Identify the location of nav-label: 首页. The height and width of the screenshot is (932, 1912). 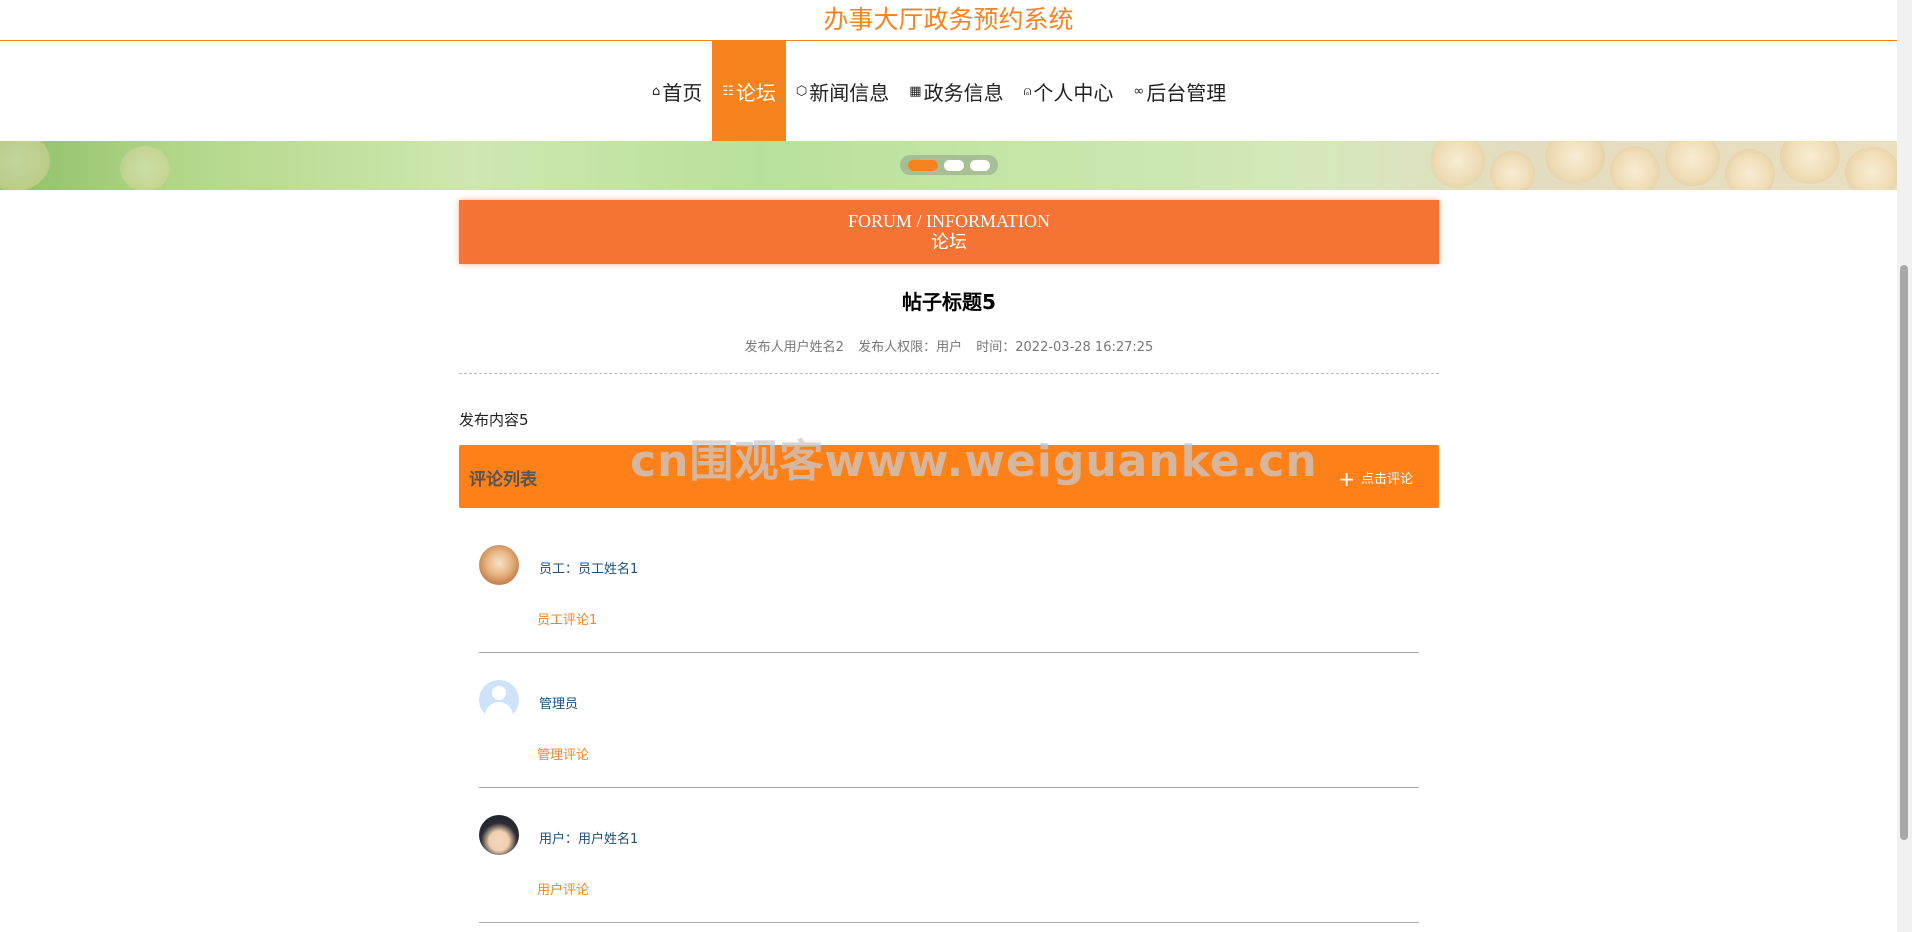
(682, 92).